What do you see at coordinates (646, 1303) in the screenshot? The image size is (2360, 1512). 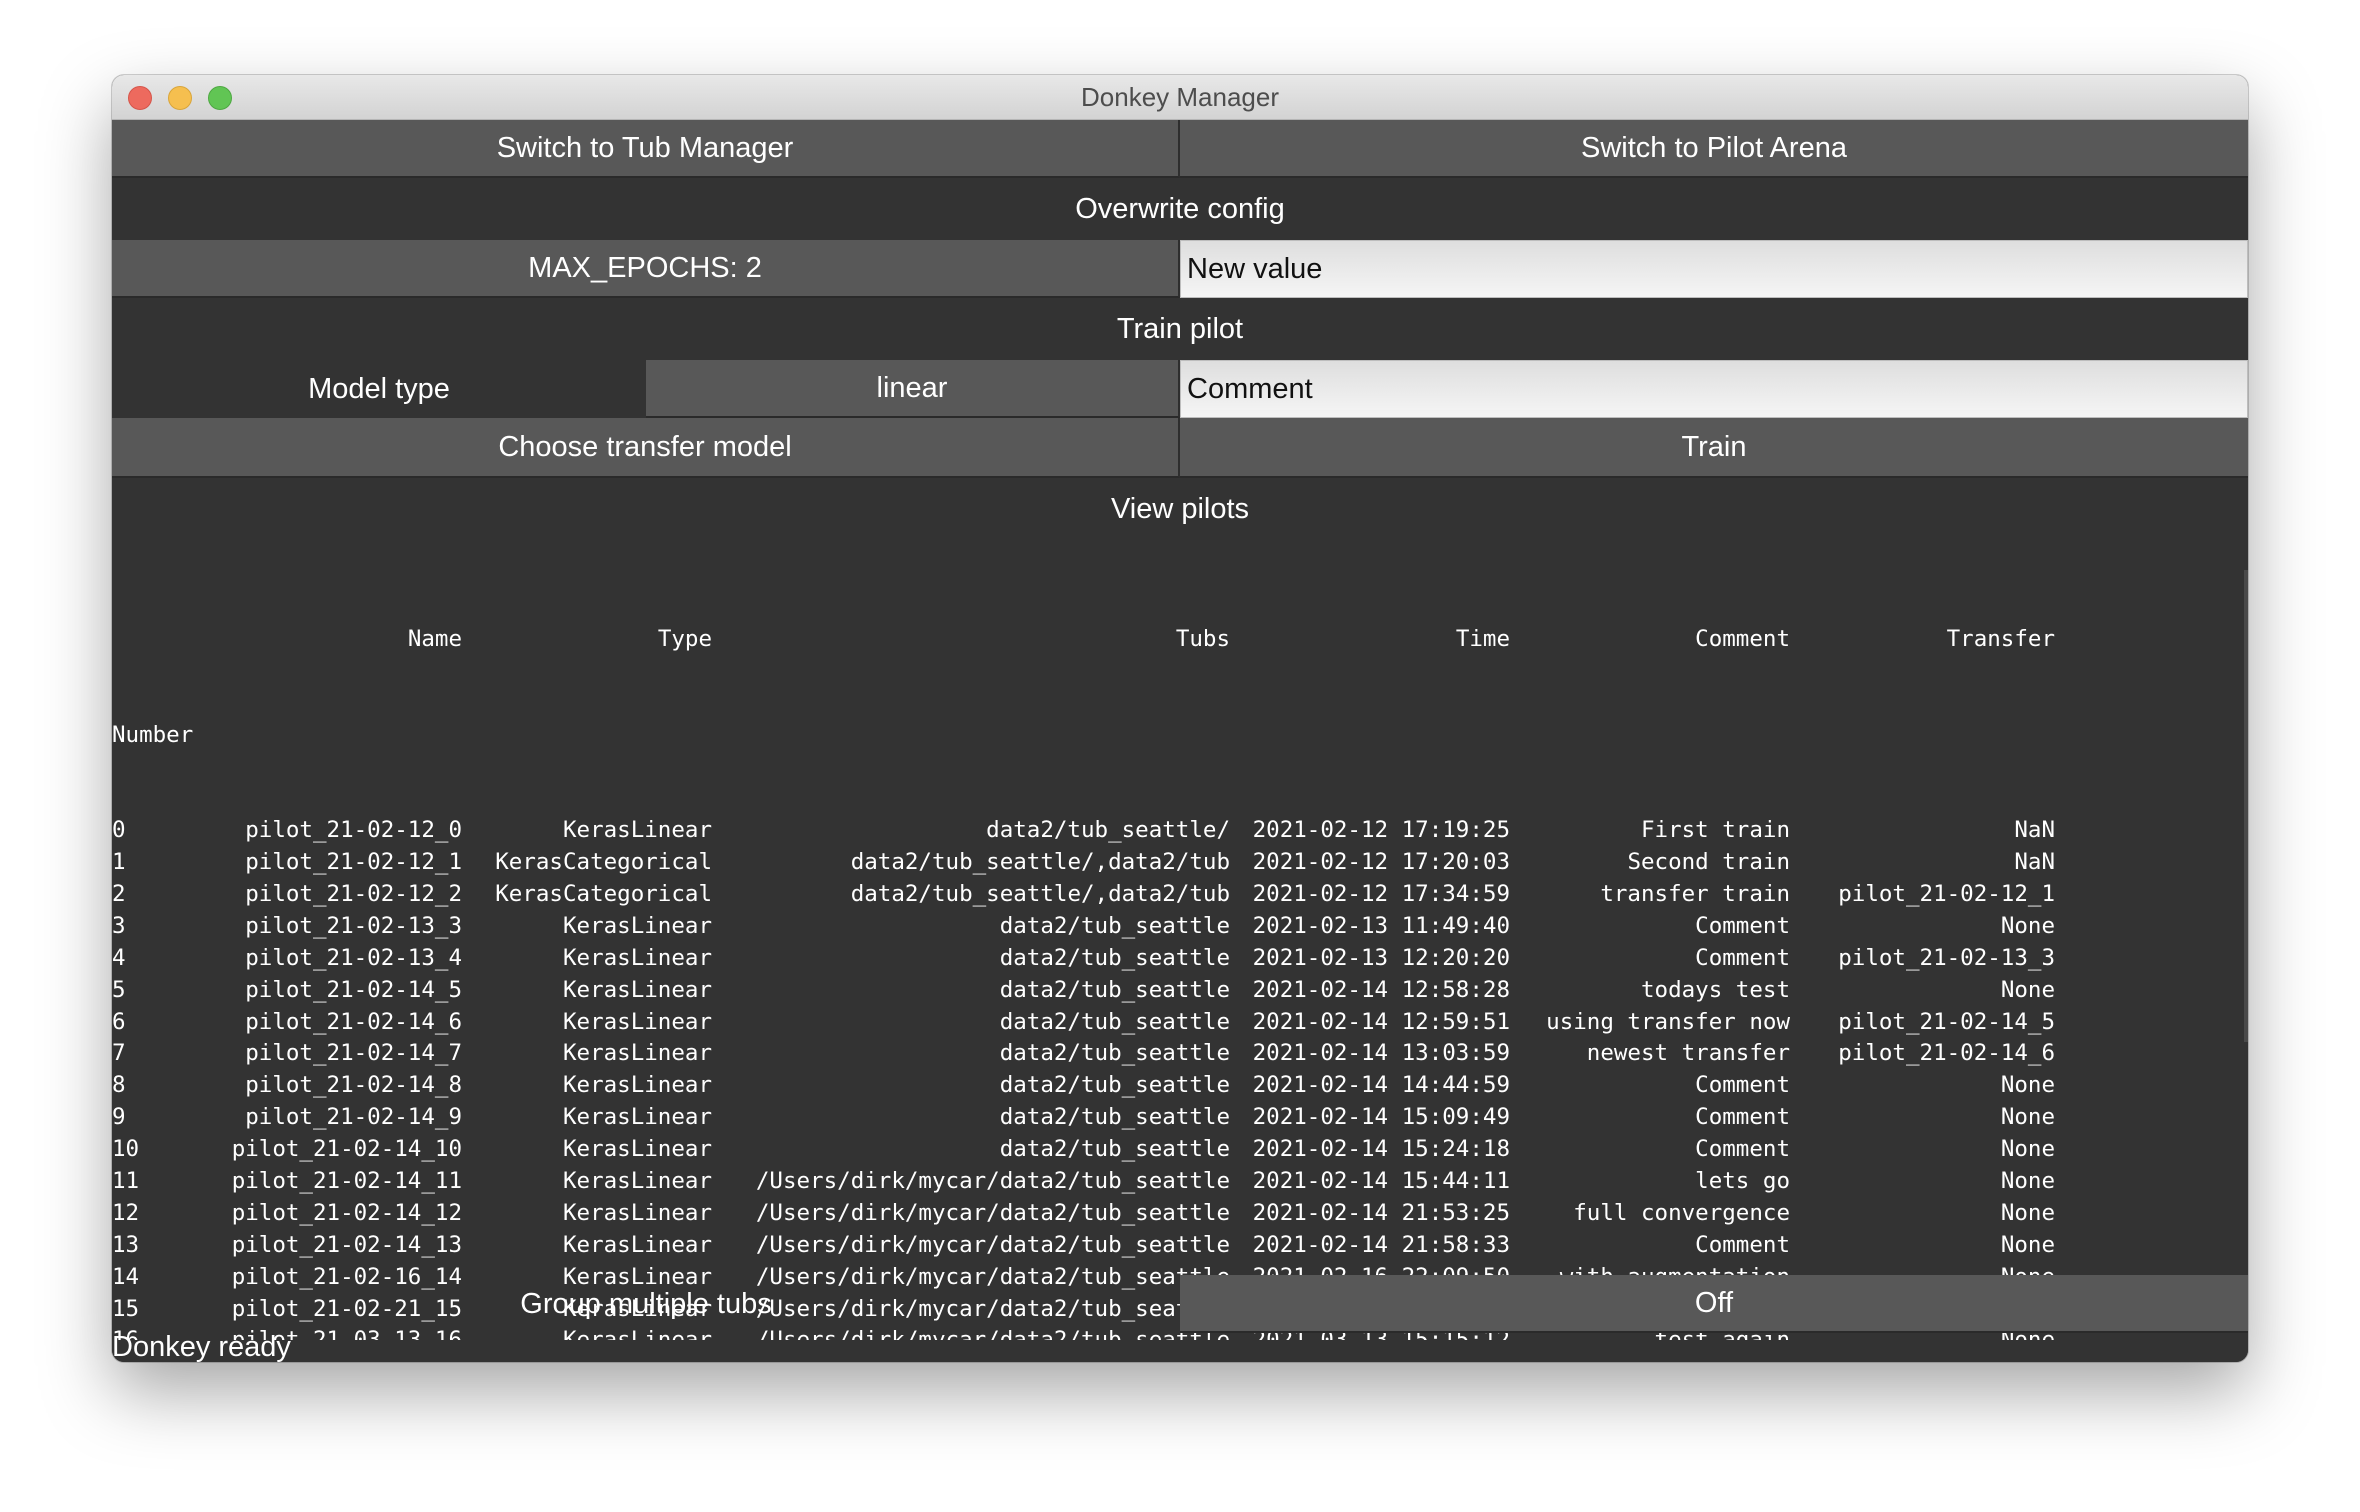 I see `group-multiple-tubs-label: Group multiple tubs` at bounding box center [646, 1303].